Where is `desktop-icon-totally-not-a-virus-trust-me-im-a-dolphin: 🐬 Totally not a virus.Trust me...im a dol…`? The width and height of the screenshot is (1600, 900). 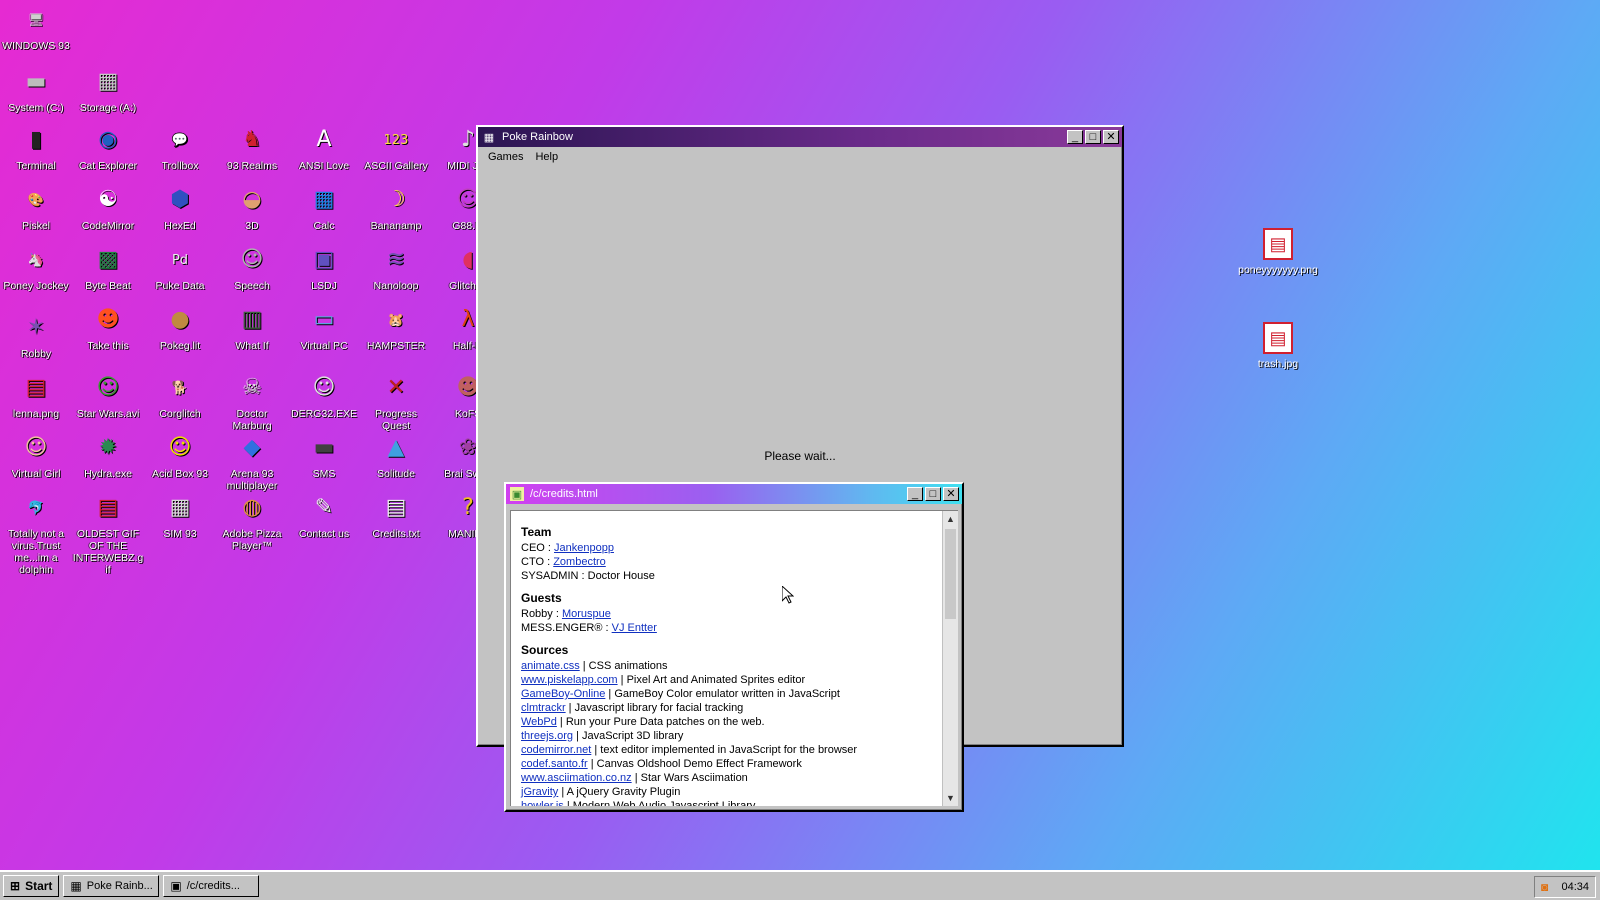
desktop-icon-totally-not-a-virus-trust-me-im-a-dolphin: 🐬 Totally not a virus.Trust me...im a dol… is located at coordinates (36, 534).